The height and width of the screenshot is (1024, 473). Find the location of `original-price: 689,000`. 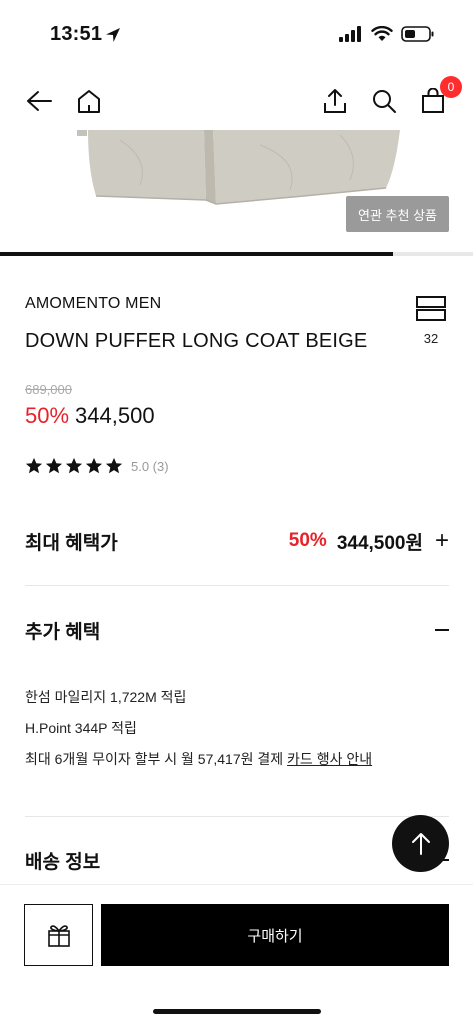

original-price: 689,000 is located at coordinates (48, 389).